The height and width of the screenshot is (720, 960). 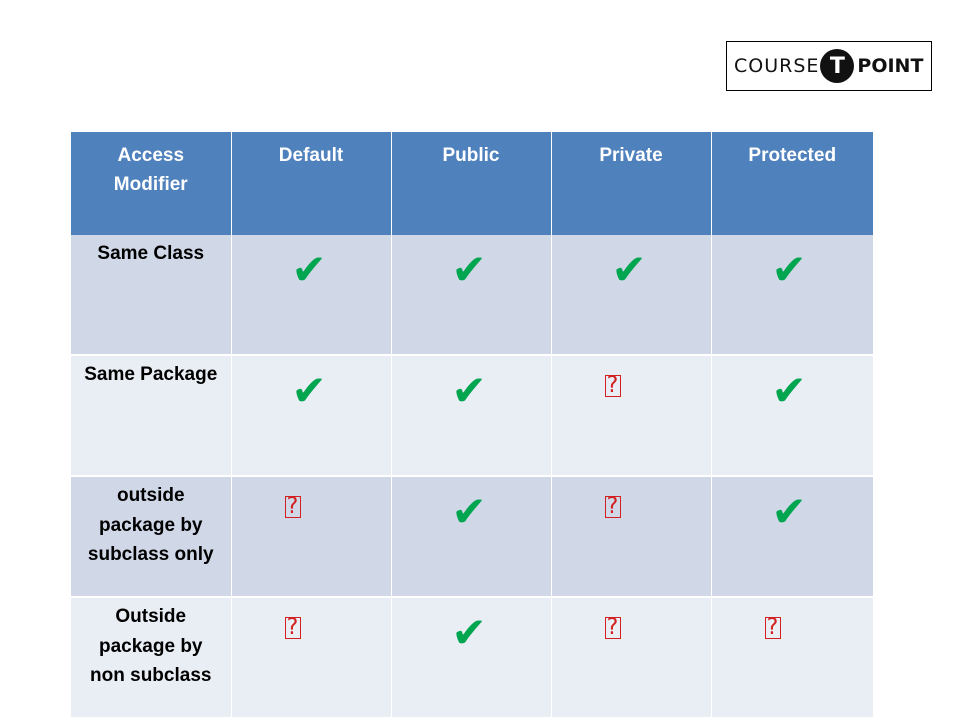 I want to click on table-row: Same Class ✔ ✔ ✔ ✔, so click(x=472, y=295).